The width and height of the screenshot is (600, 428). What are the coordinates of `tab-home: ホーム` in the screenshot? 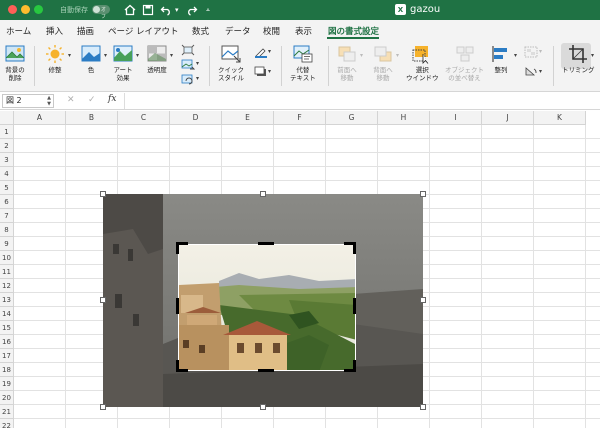 It's located at (18, 31).